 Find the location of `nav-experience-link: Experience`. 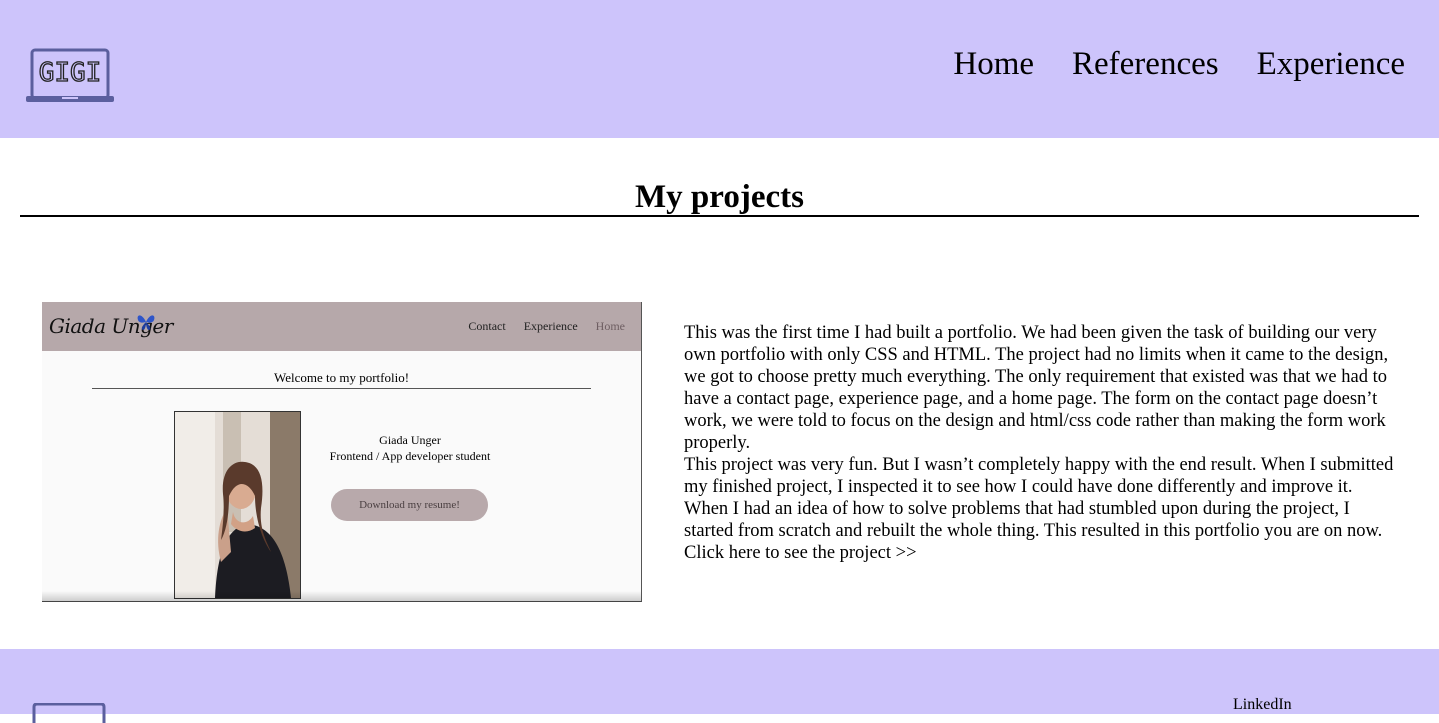

nav-experience-link: Experience is located at coordinates (1331, 64).